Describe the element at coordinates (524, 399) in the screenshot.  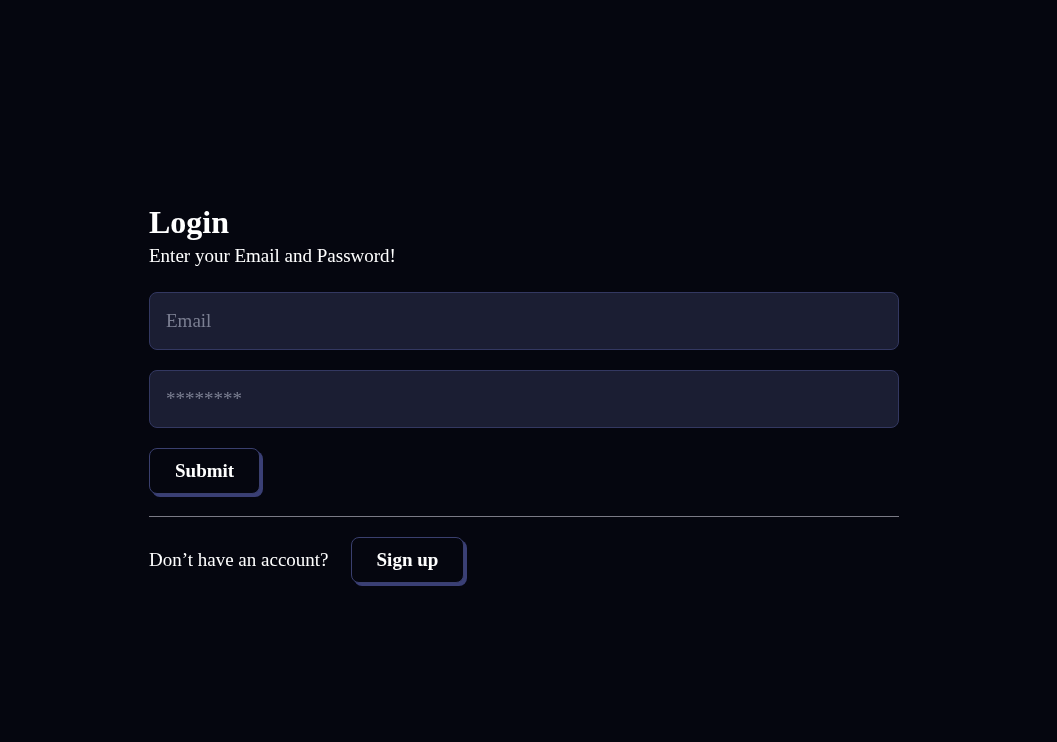
I see `input-field: ********` at that location.